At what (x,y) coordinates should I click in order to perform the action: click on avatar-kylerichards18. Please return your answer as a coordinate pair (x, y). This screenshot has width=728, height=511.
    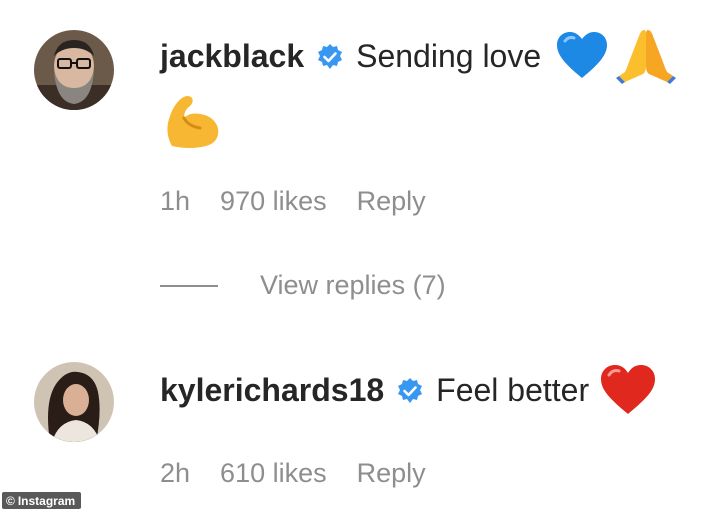
    Looking at the image, I should click on (74, 402).